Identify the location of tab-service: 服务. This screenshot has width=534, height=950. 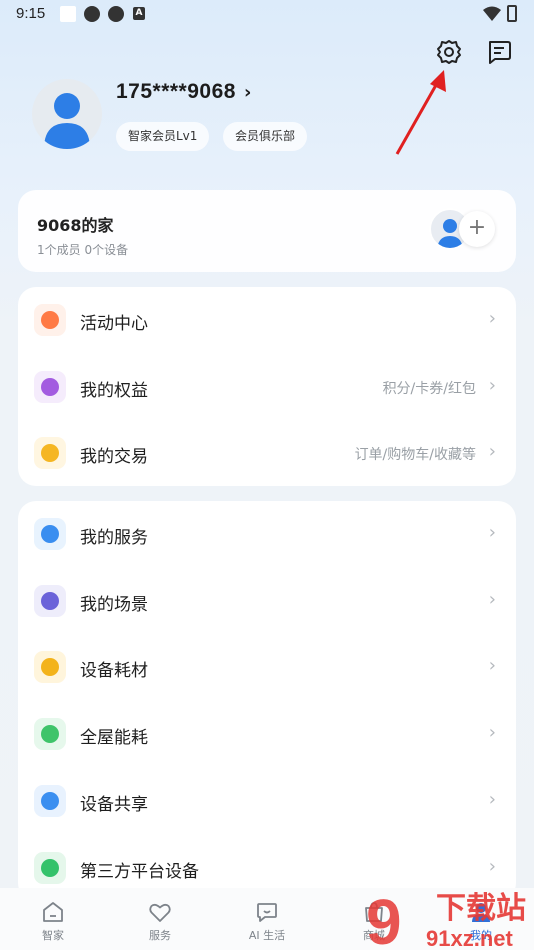
(160, 919).